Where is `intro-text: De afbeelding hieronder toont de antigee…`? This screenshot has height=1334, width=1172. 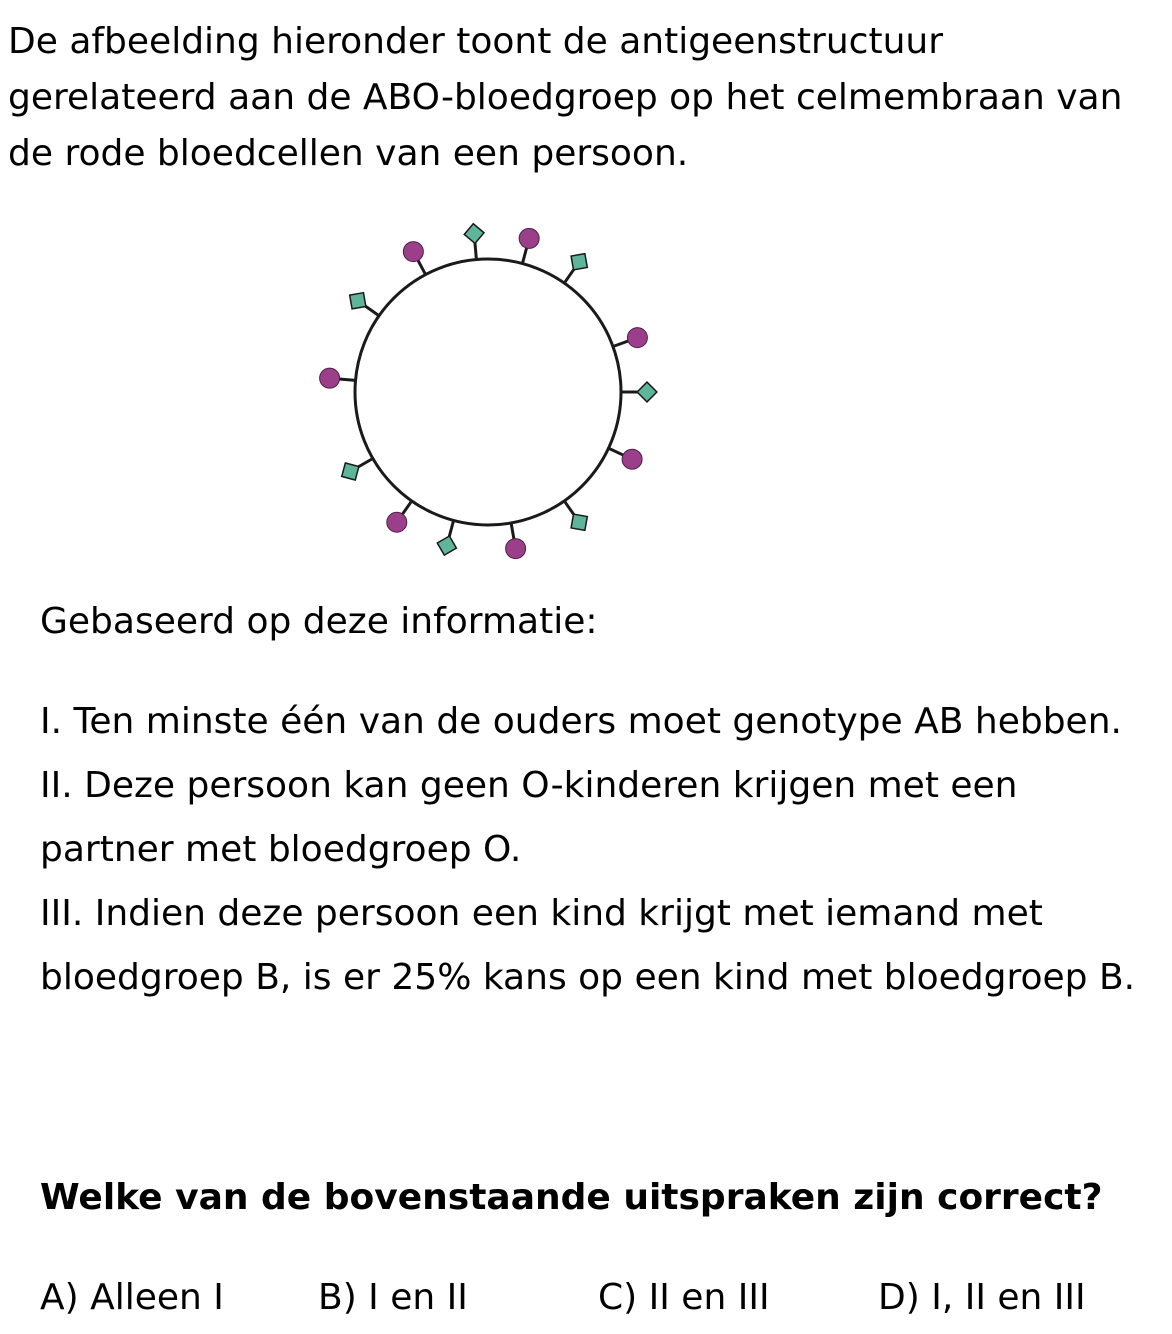 intro-text: De afbeelding hieronder toont de antigee… is located at coordinates (565, 97).